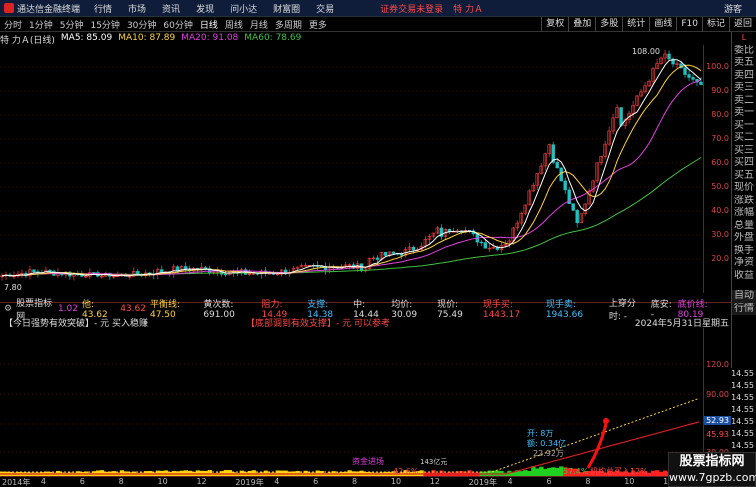  Describe the element at coordinates (588, 481) in the screenshot. I see `time-tick: 8` at that location.